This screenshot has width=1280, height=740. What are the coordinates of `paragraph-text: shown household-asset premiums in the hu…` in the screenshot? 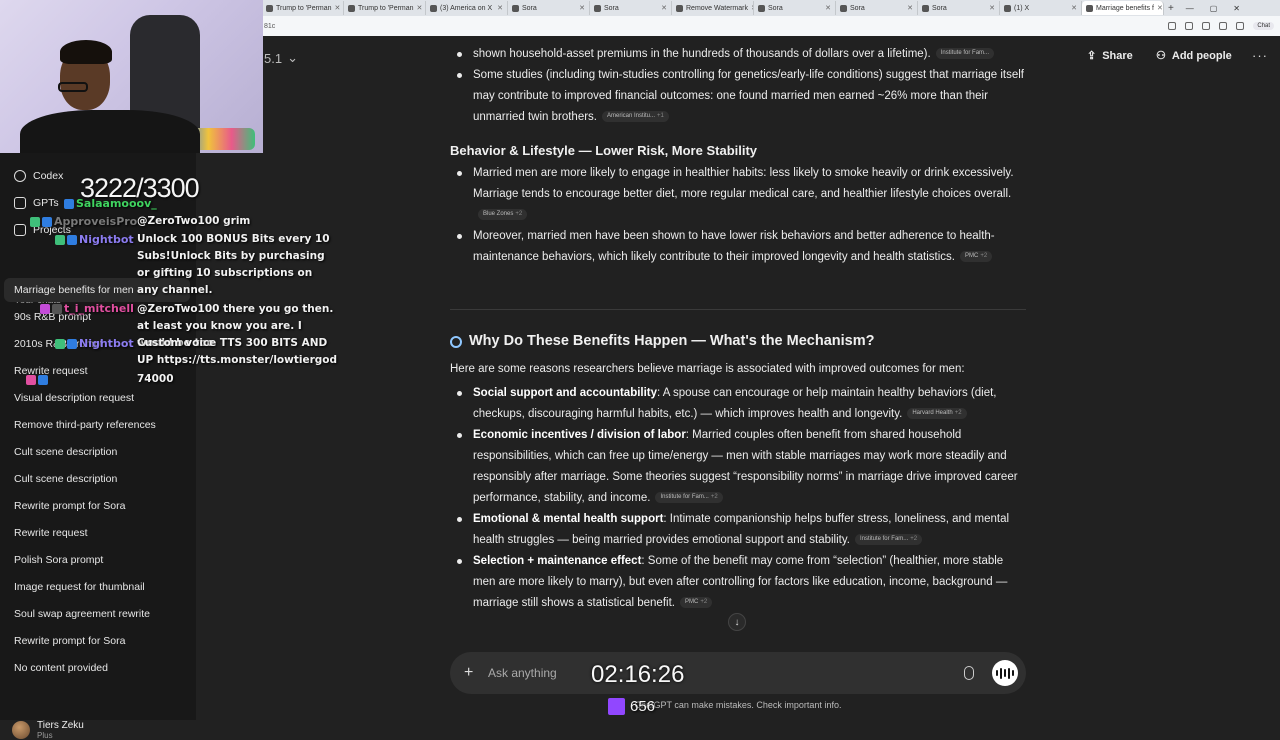 It's located at (702, 54).